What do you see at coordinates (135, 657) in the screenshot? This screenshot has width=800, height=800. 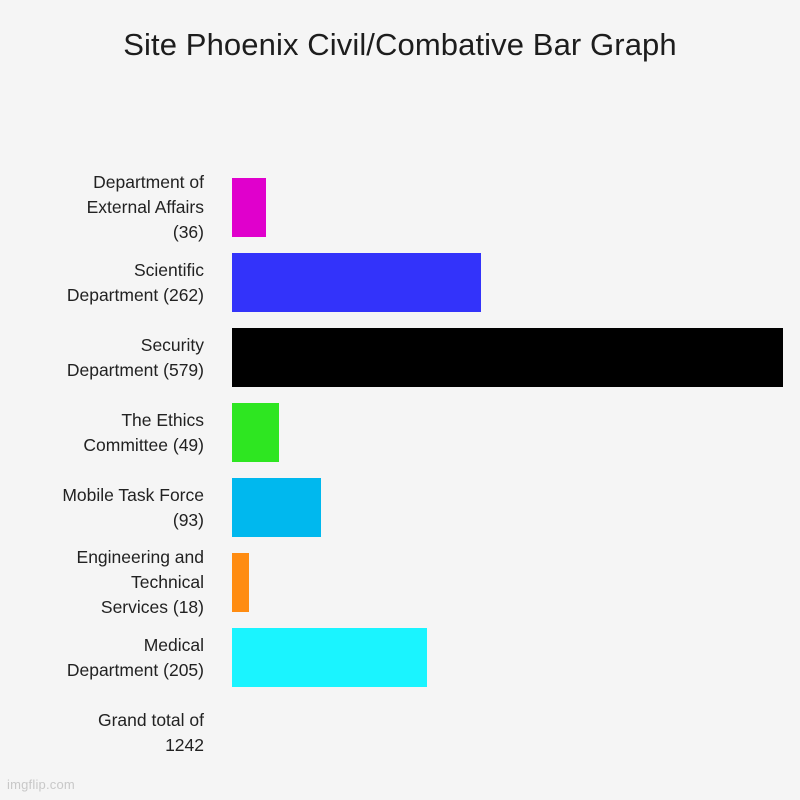 I see `bar-label: Medical Department (205)` at bounding box center [135, 657].